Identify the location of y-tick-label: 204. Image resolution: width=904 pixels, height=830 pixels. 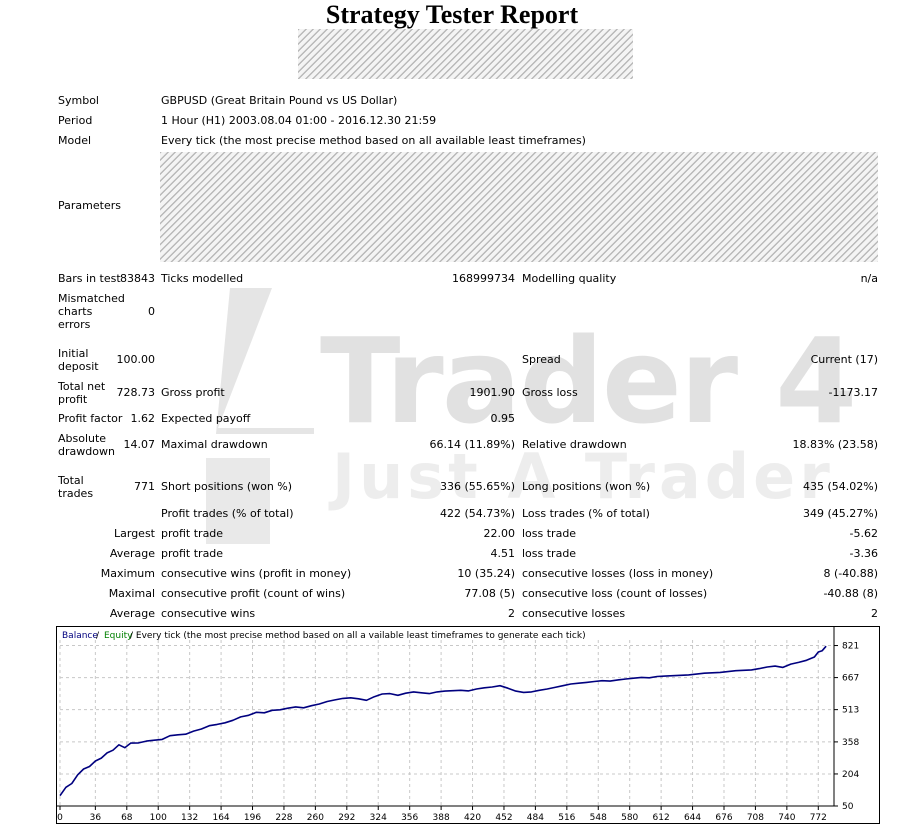
(850, 775).